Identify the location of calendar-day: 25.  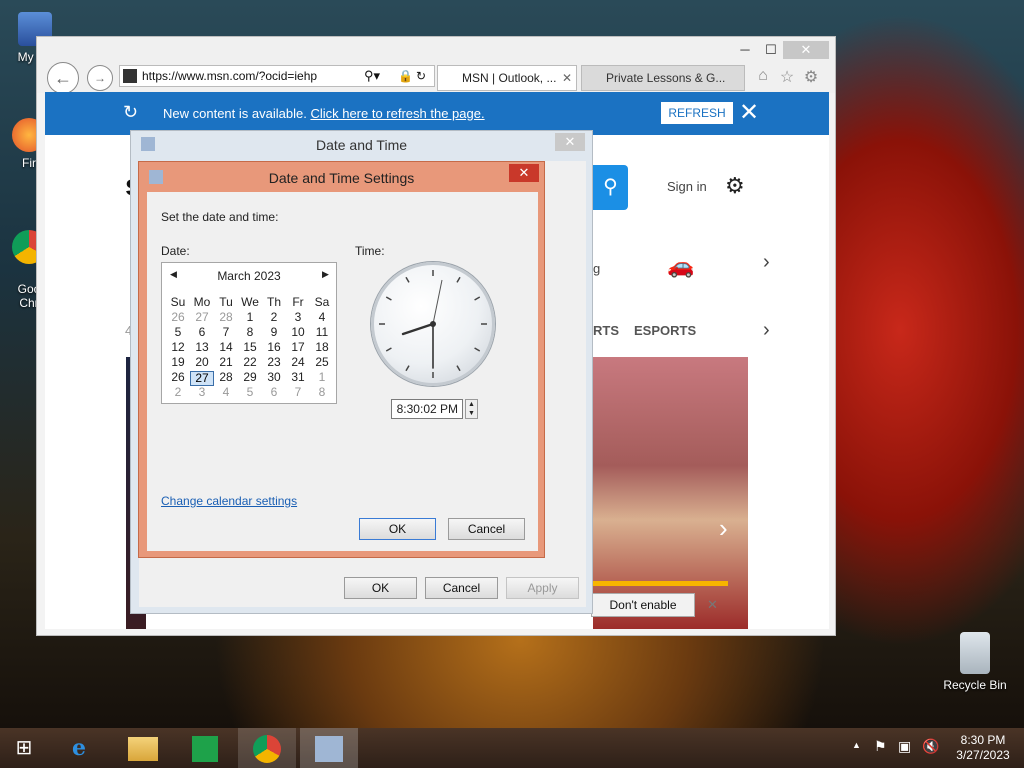
(322, 363).